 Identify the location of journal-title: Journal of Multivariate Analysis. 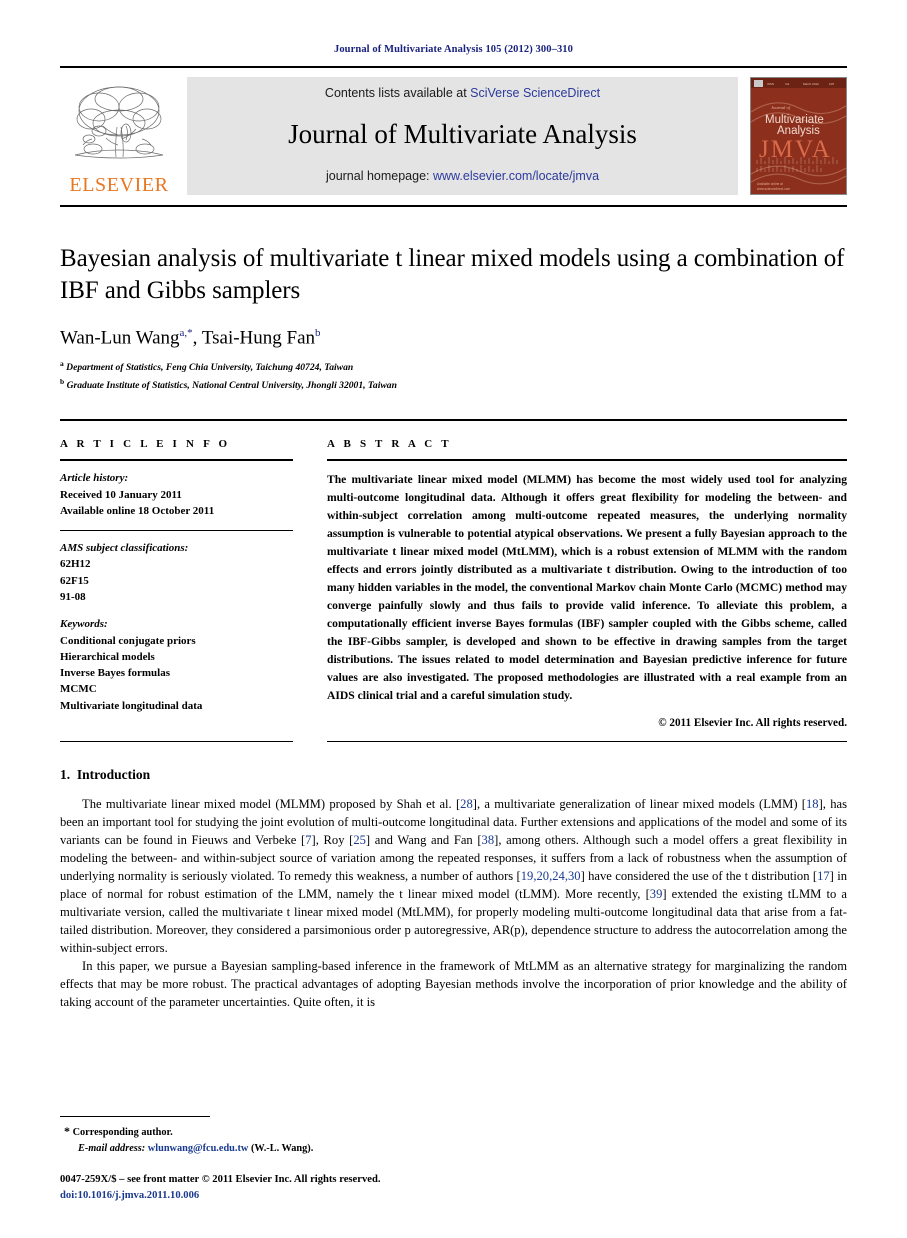
(462, 134).